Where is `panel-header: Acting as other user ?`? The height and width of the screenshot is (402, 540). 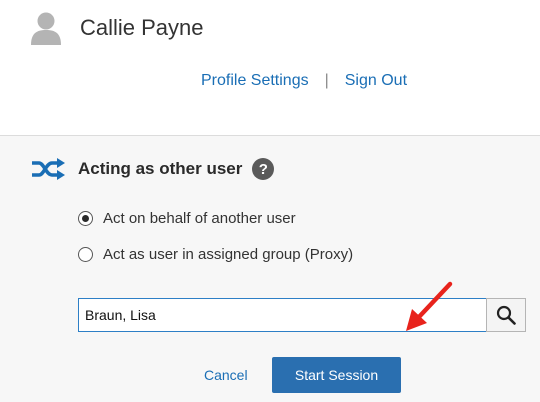
panel-header: Acting as other user ? is located at coordinates (152, 169).